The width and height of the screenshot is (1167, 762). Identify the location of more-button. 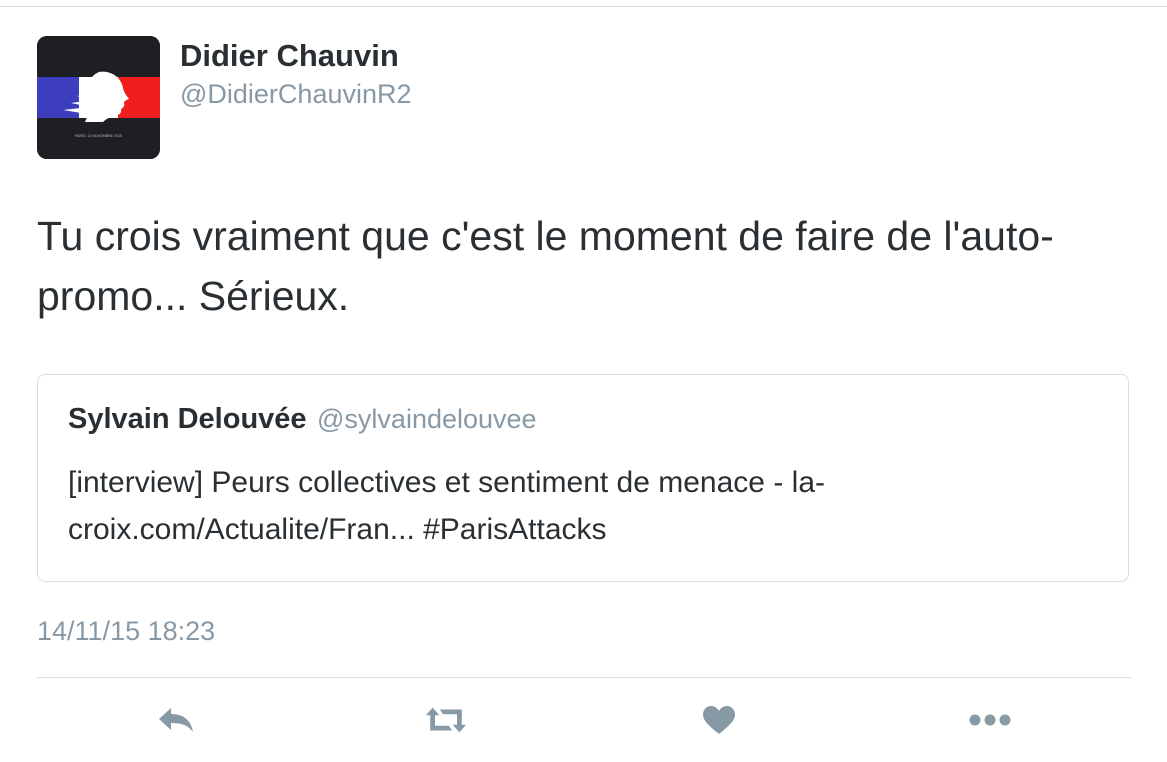
(990, 720).